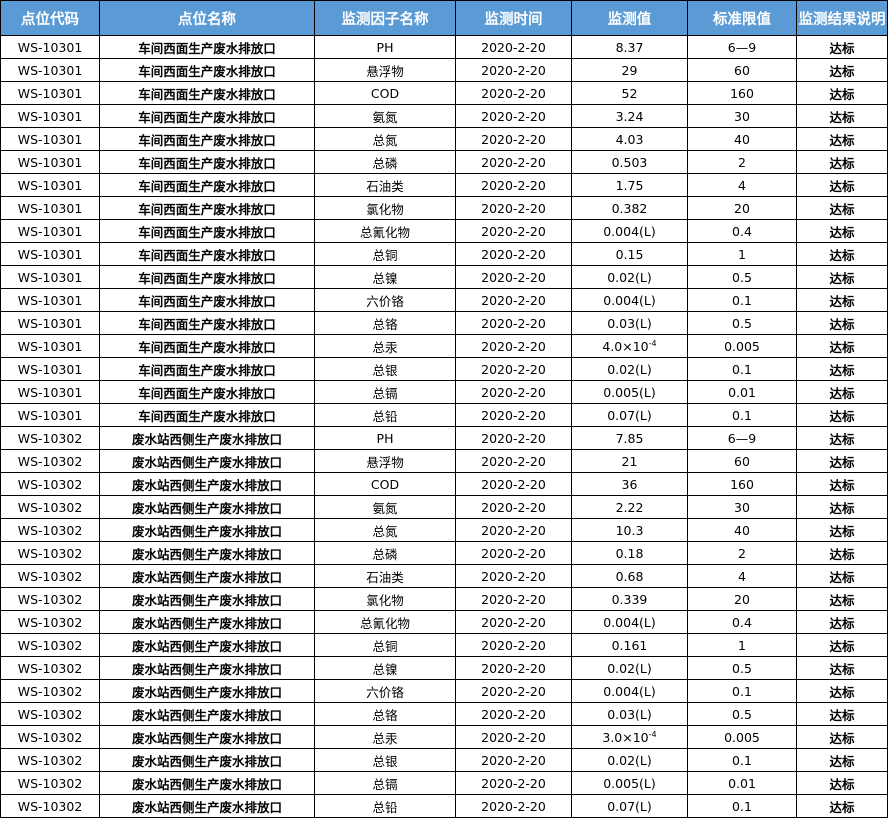  Describe the element at coordinates (629, 806) in the screenshot. I see `monitor-value-cell: 0.07(L)` at that location.